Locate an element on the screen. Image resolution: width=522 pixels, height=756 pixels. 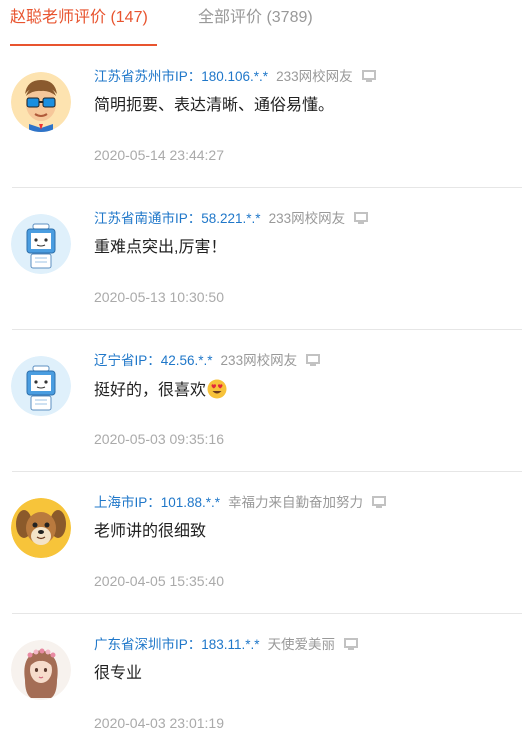
review-meta: 广东省深圳市IP：183.11.*.* 天使爱美丽 is located at coordinates (226, 645).